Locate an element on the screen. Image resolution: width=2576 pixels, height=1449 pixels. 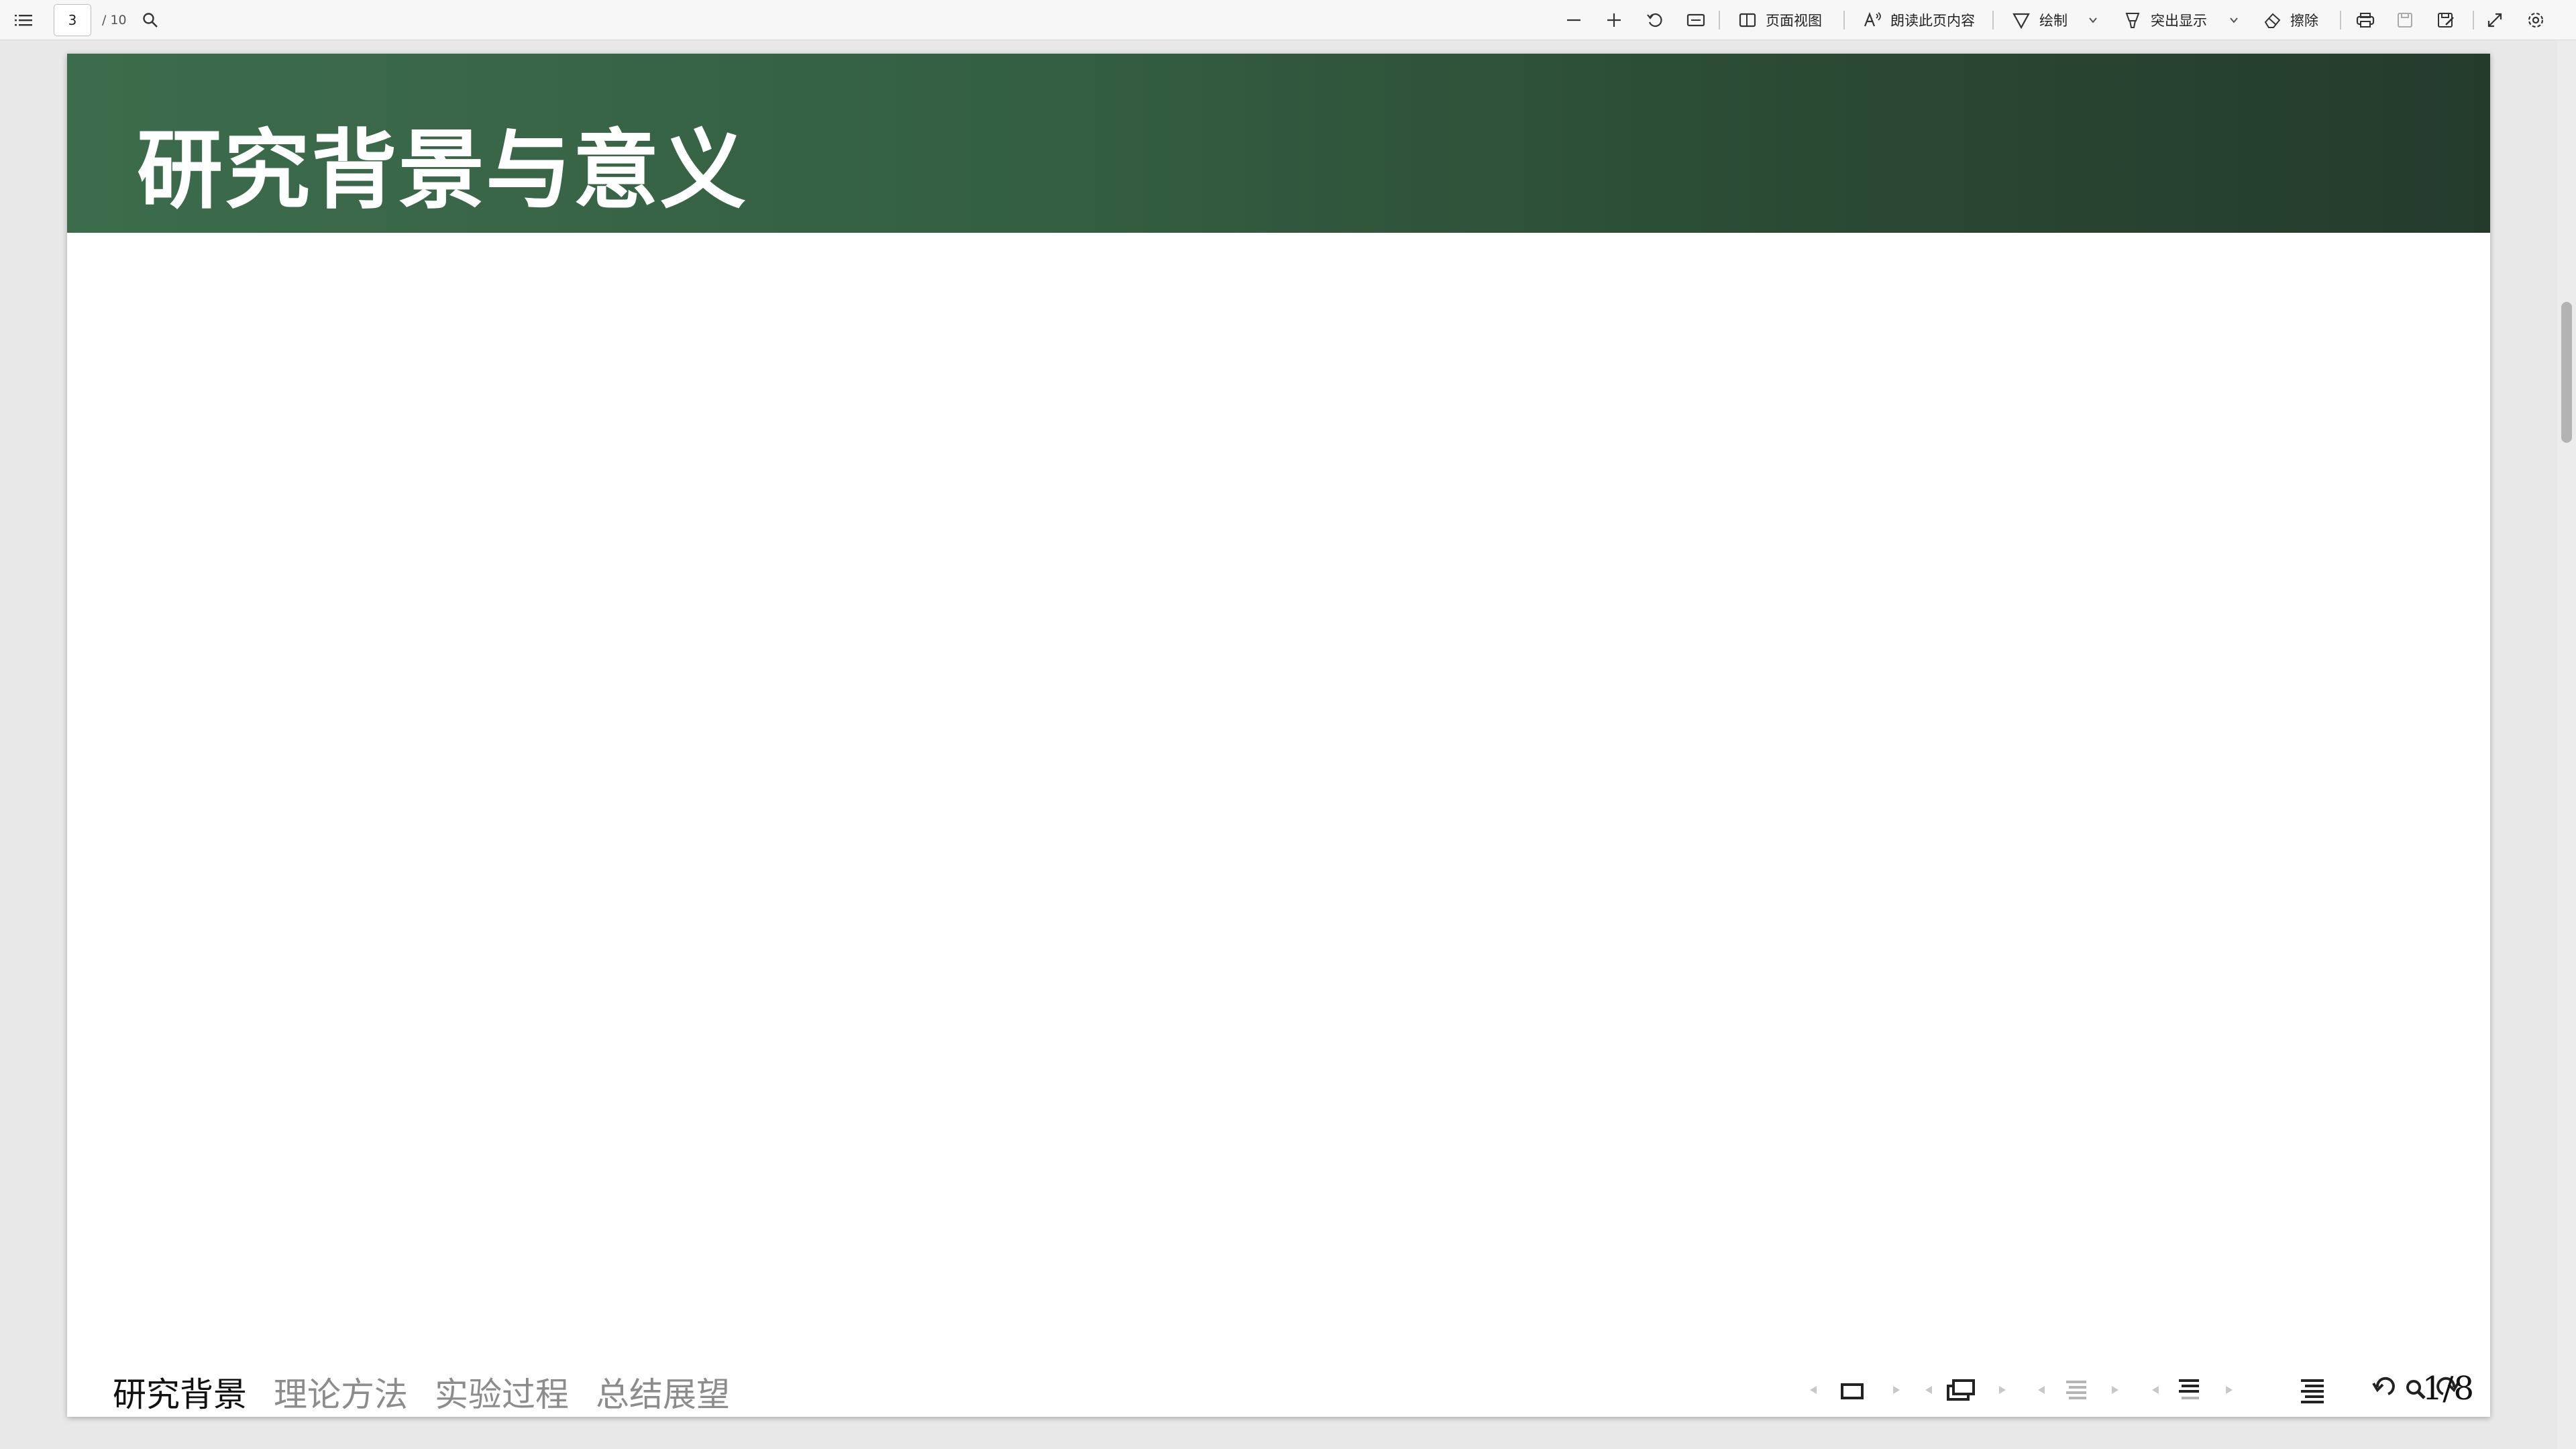
save-as-icon is located at coordinates (2445, 20).